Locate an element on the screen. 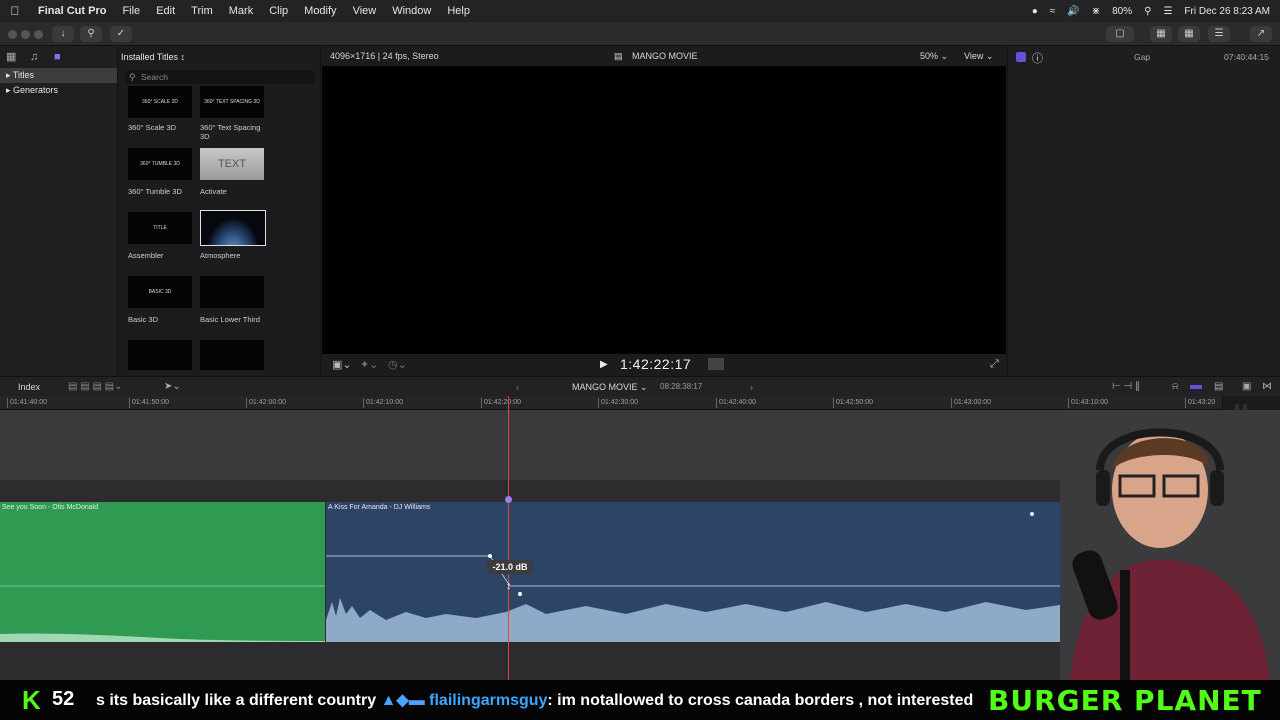  playhead is located at coordinates (508, 538).